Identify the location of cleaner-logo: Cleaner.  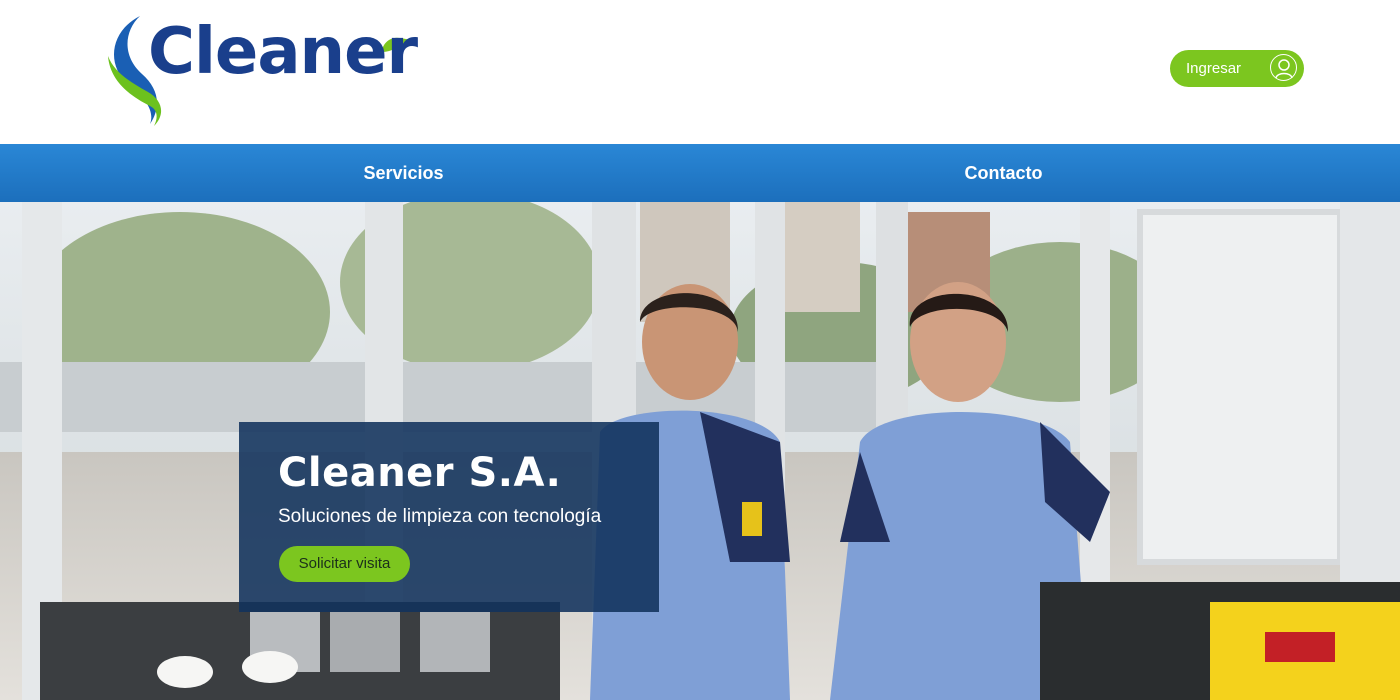
(260, 67).